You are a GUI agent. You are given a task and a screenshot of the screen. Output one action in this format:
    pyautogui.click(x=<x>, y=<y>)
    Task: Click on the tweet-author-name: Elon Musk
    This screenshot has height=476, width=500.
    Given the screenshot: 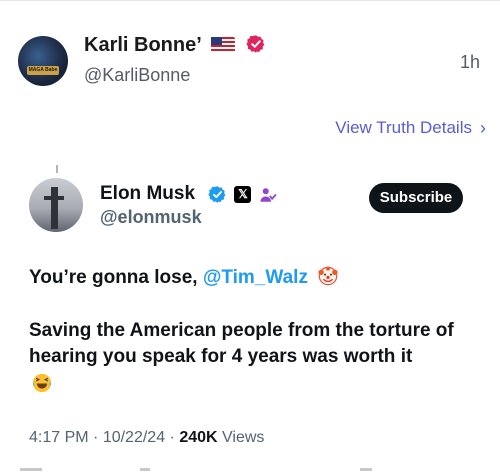 What is the action you would take?
    pyautogui.click(x=147, y=194)
    